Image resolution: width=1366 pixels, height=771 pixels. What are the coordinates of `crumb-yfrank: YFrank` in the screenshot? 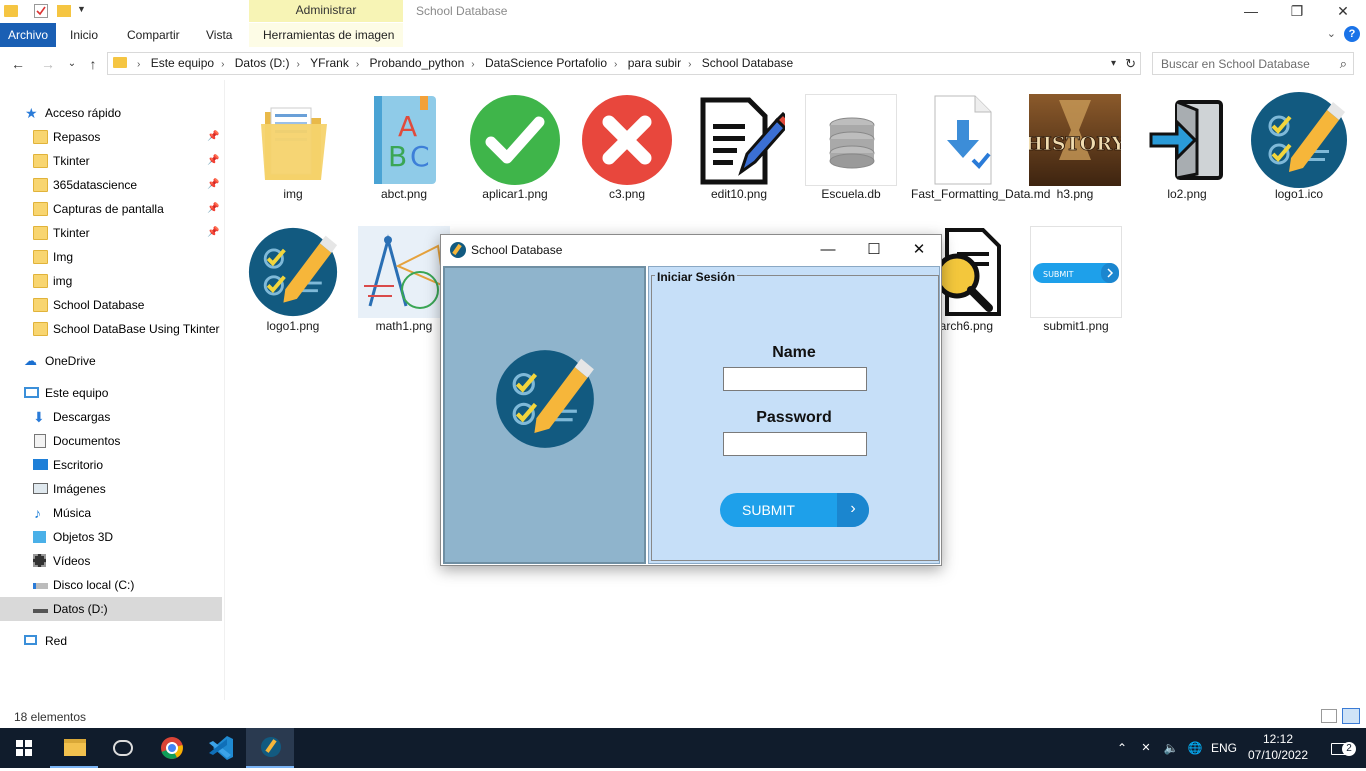 It's located at (329, 63).